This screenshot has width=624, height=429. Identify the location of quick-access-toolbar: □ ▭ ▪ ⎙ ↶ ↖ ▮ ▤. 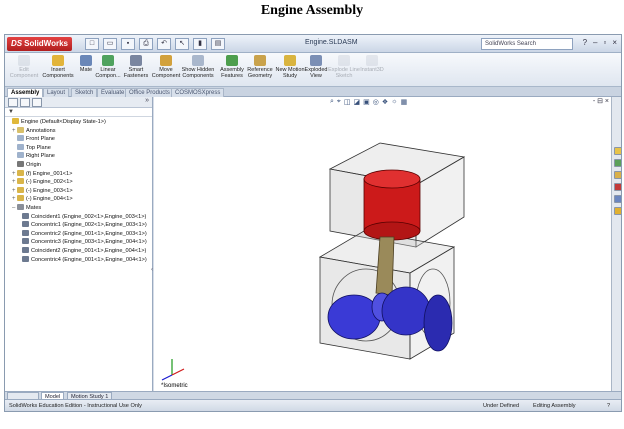
(155, 44).